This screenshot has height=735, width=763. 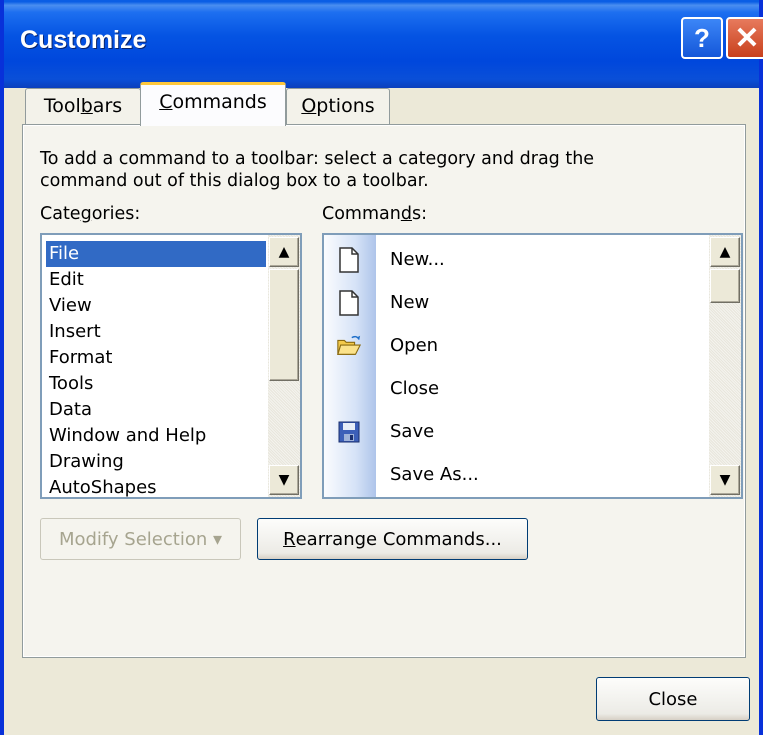 What do you see at coordinates (218, 539) in the screenshot?
I see `dropdown-arrow-icon: ▾` at bounding box center [218, 539].